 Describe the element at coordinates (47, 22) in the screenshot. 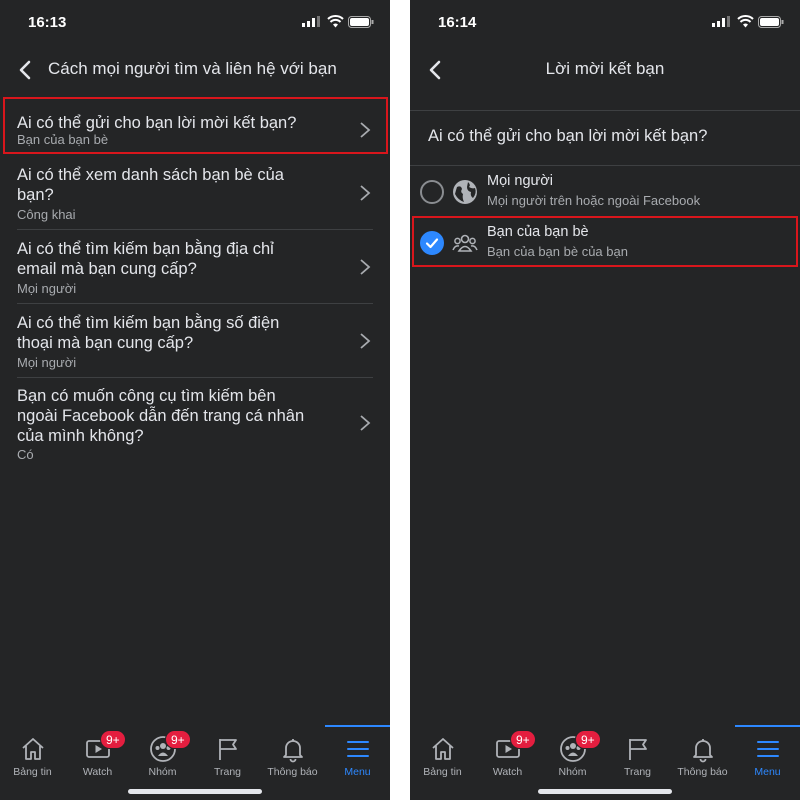

I see `status-time: 16:13` at that location.